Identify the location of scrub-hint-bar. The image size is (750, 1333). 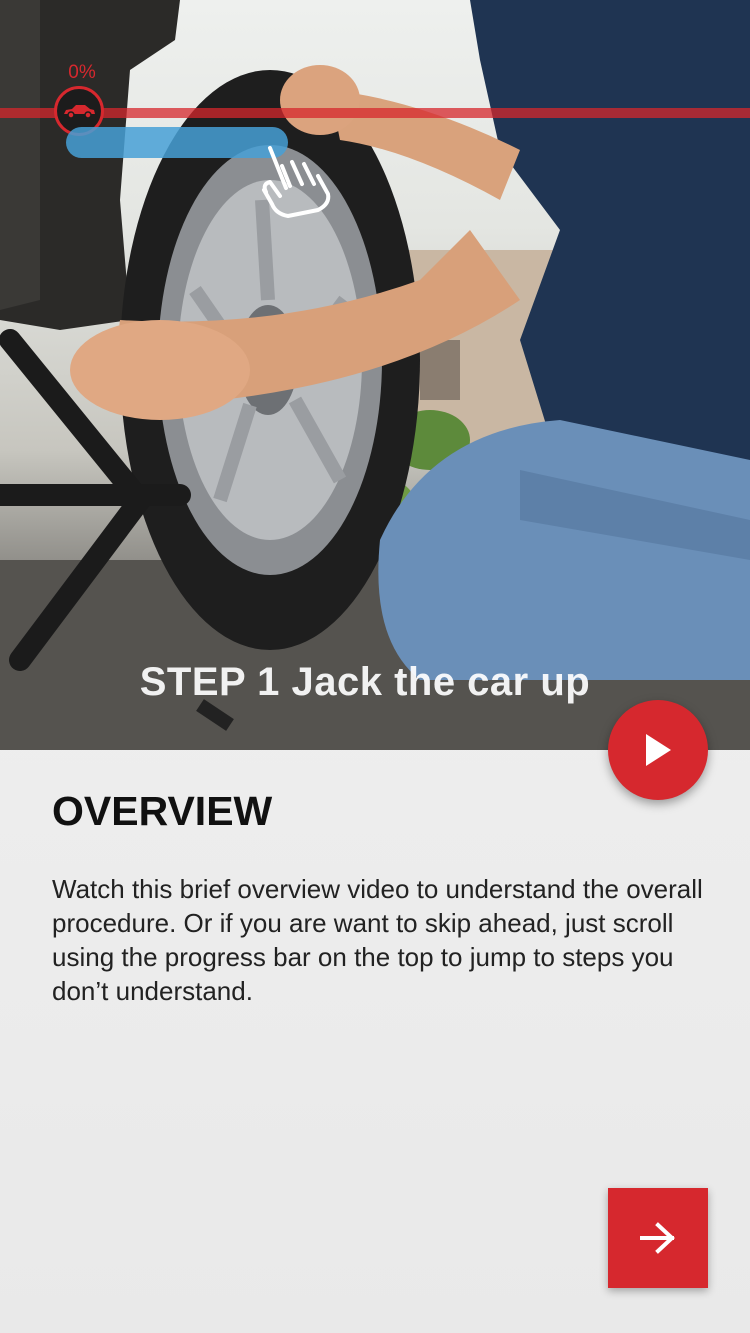
(177, 142).